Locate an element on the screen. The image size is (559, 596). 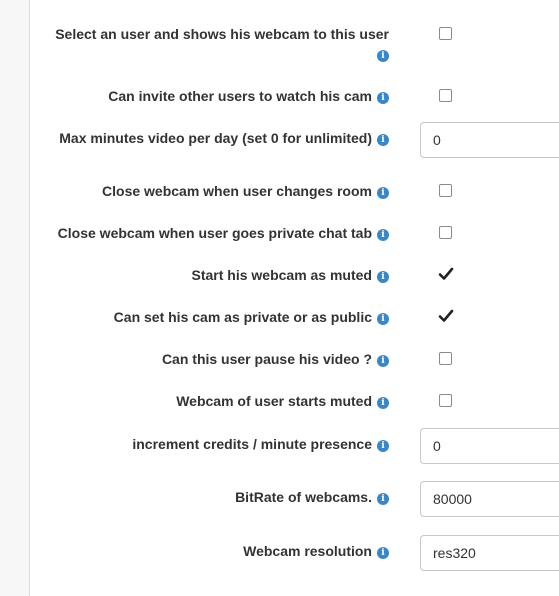
setting-label-text: Webcam resolution is located at coordinates (307, 551).